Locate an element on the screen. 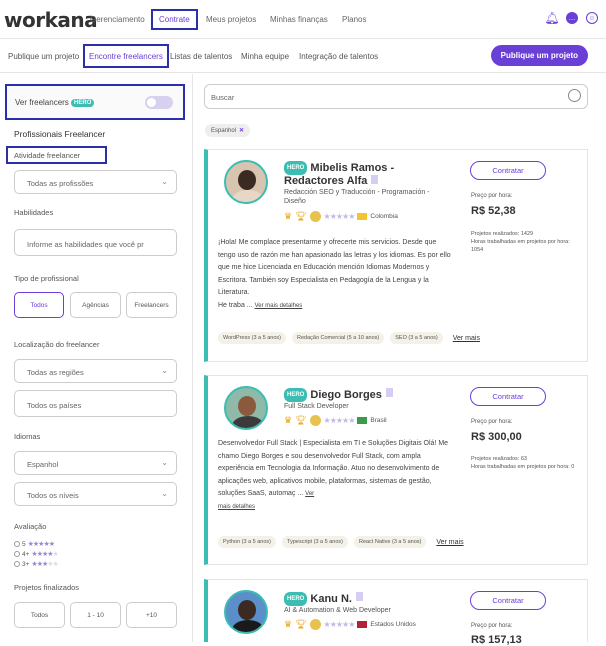 The height and width of the screenshot is (646, 606). freelancer-name: HERO Diego Borges is located at coordinates (364, 395).